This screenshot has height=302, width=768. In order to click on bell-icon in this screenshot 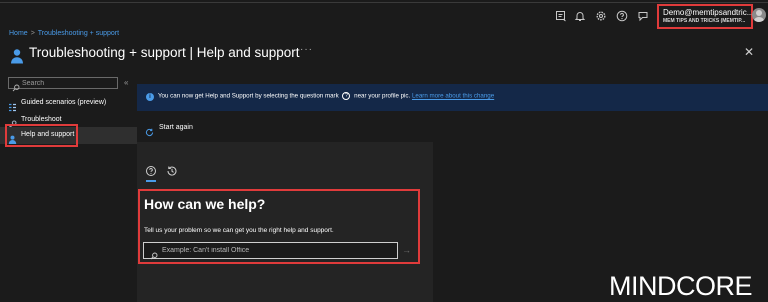, I will do `click(580, 16)`.